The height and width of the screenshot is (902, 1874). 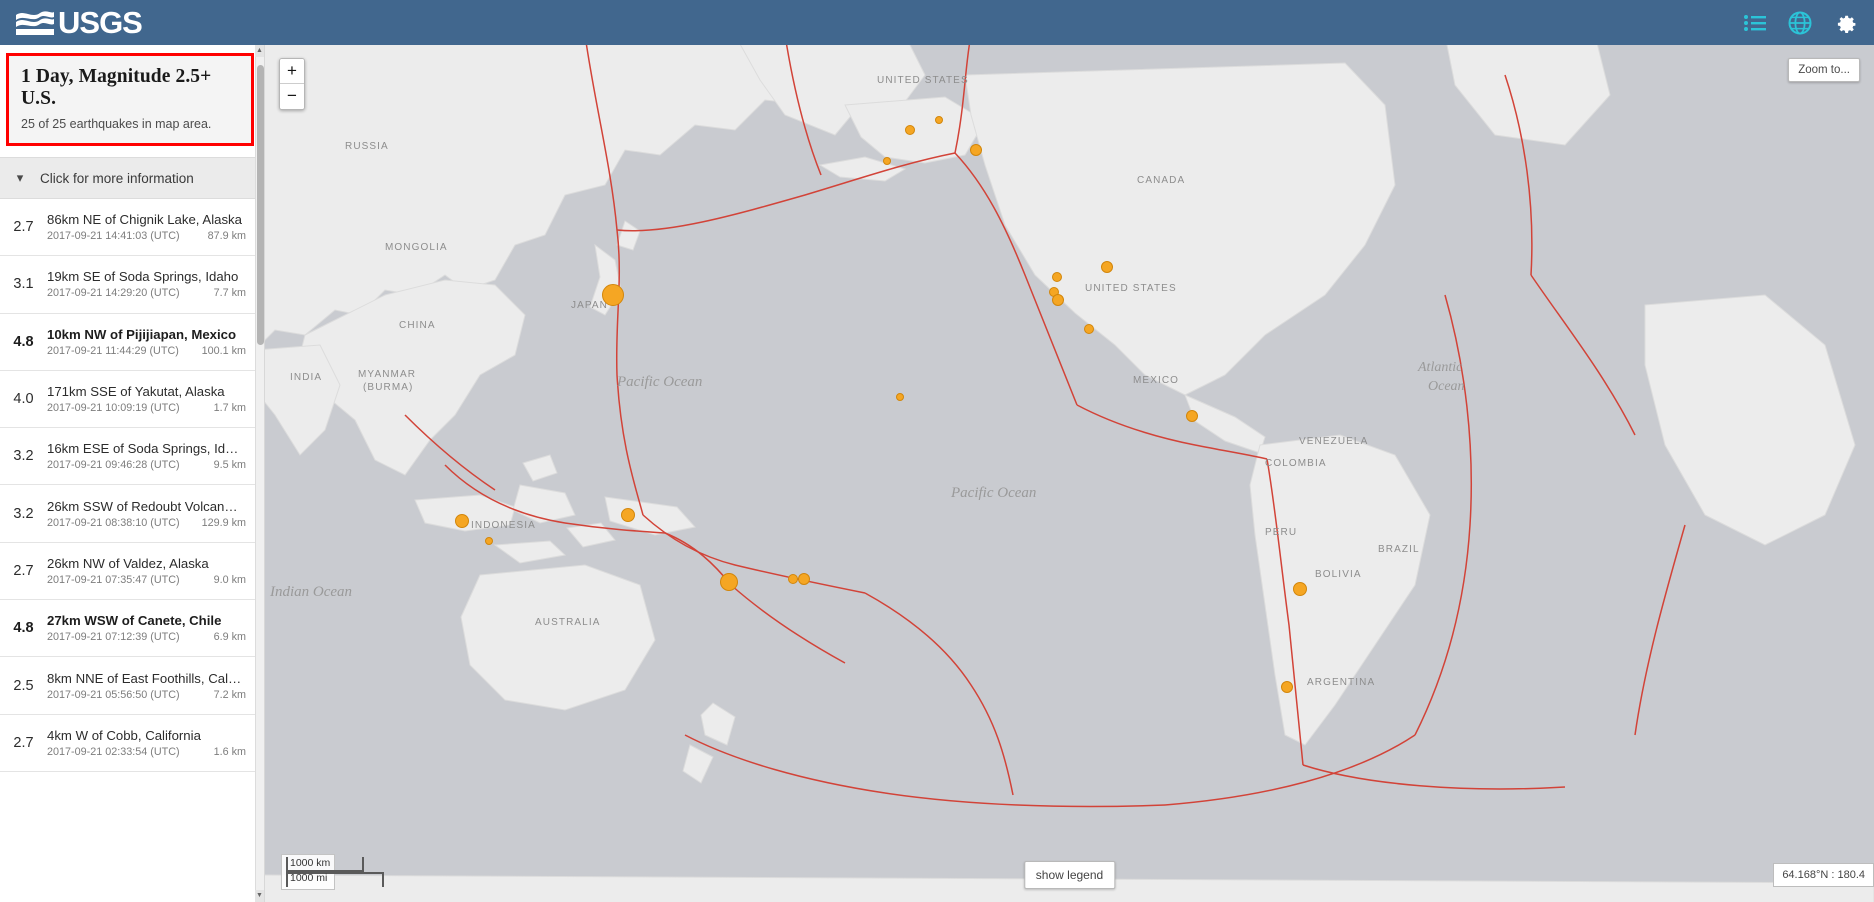 What do you see at coordinates (113, 465) in the screenshot?
I see `earthquake-time: 2017-09-21 09:46:28 (UTC)` at bounding box center [113, 465].